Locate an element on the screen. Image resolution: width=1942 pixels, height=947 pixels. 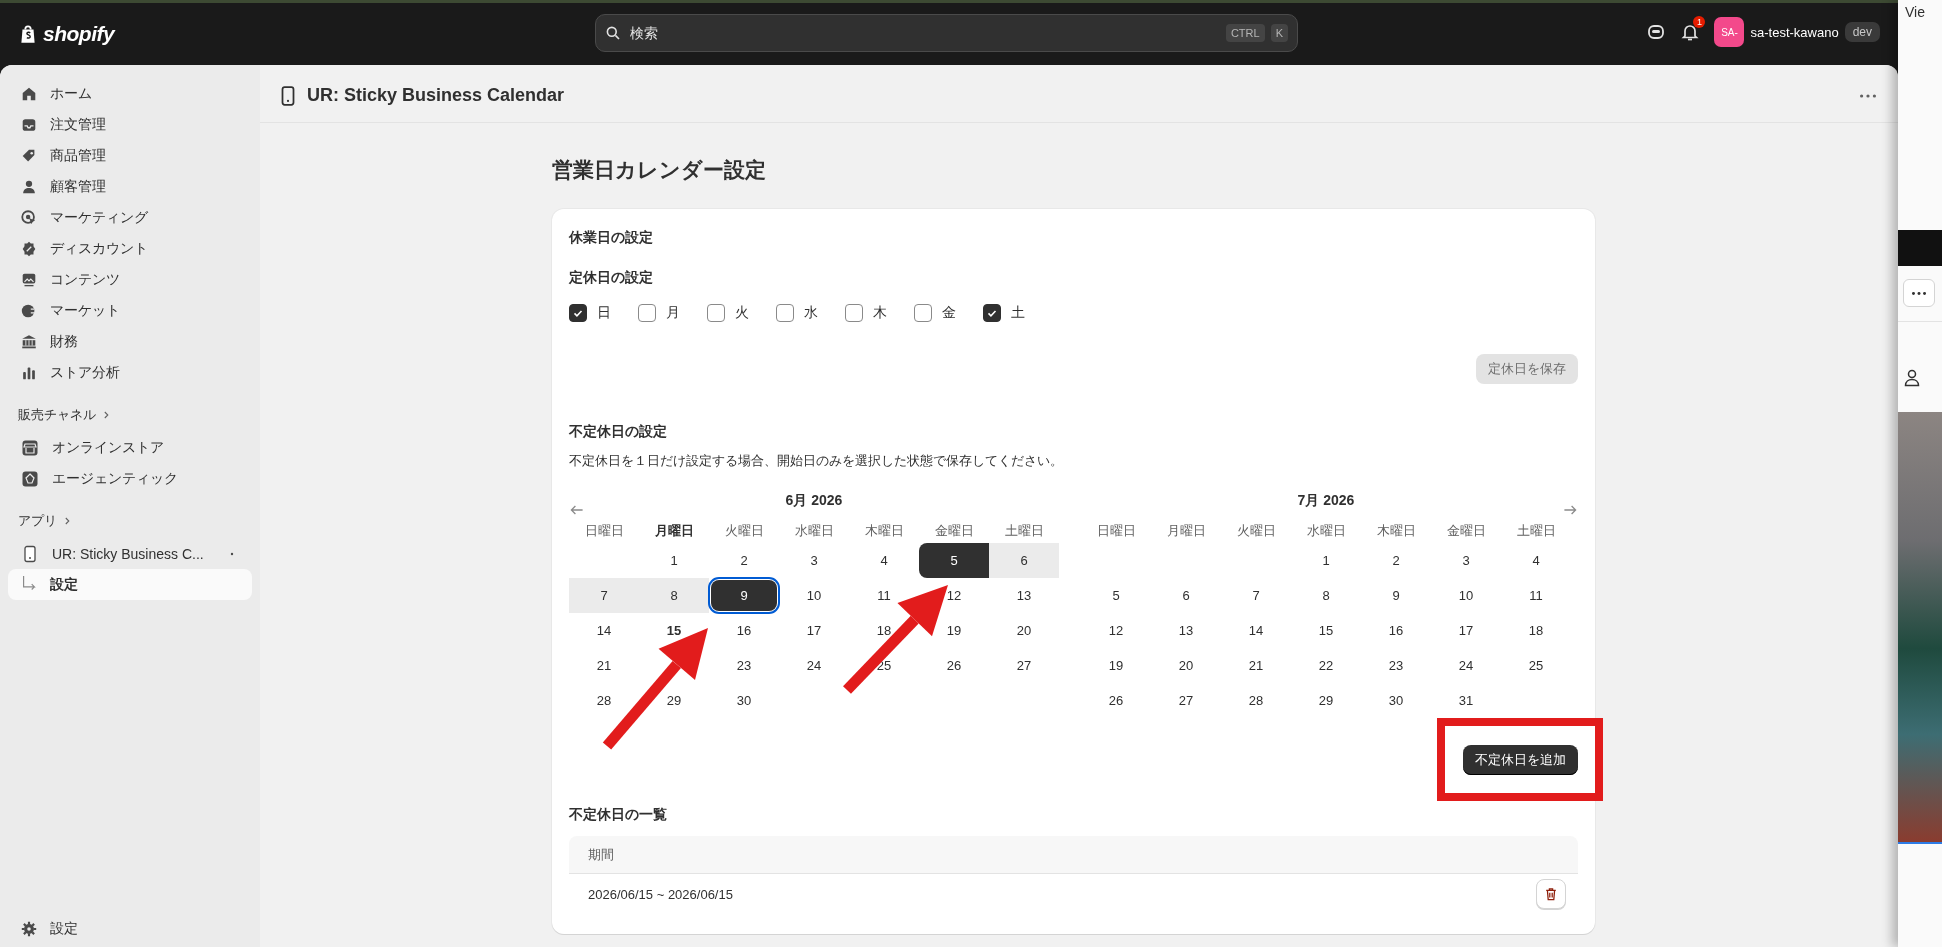
nav-item: ホーム is located at coordinates (130, 93).